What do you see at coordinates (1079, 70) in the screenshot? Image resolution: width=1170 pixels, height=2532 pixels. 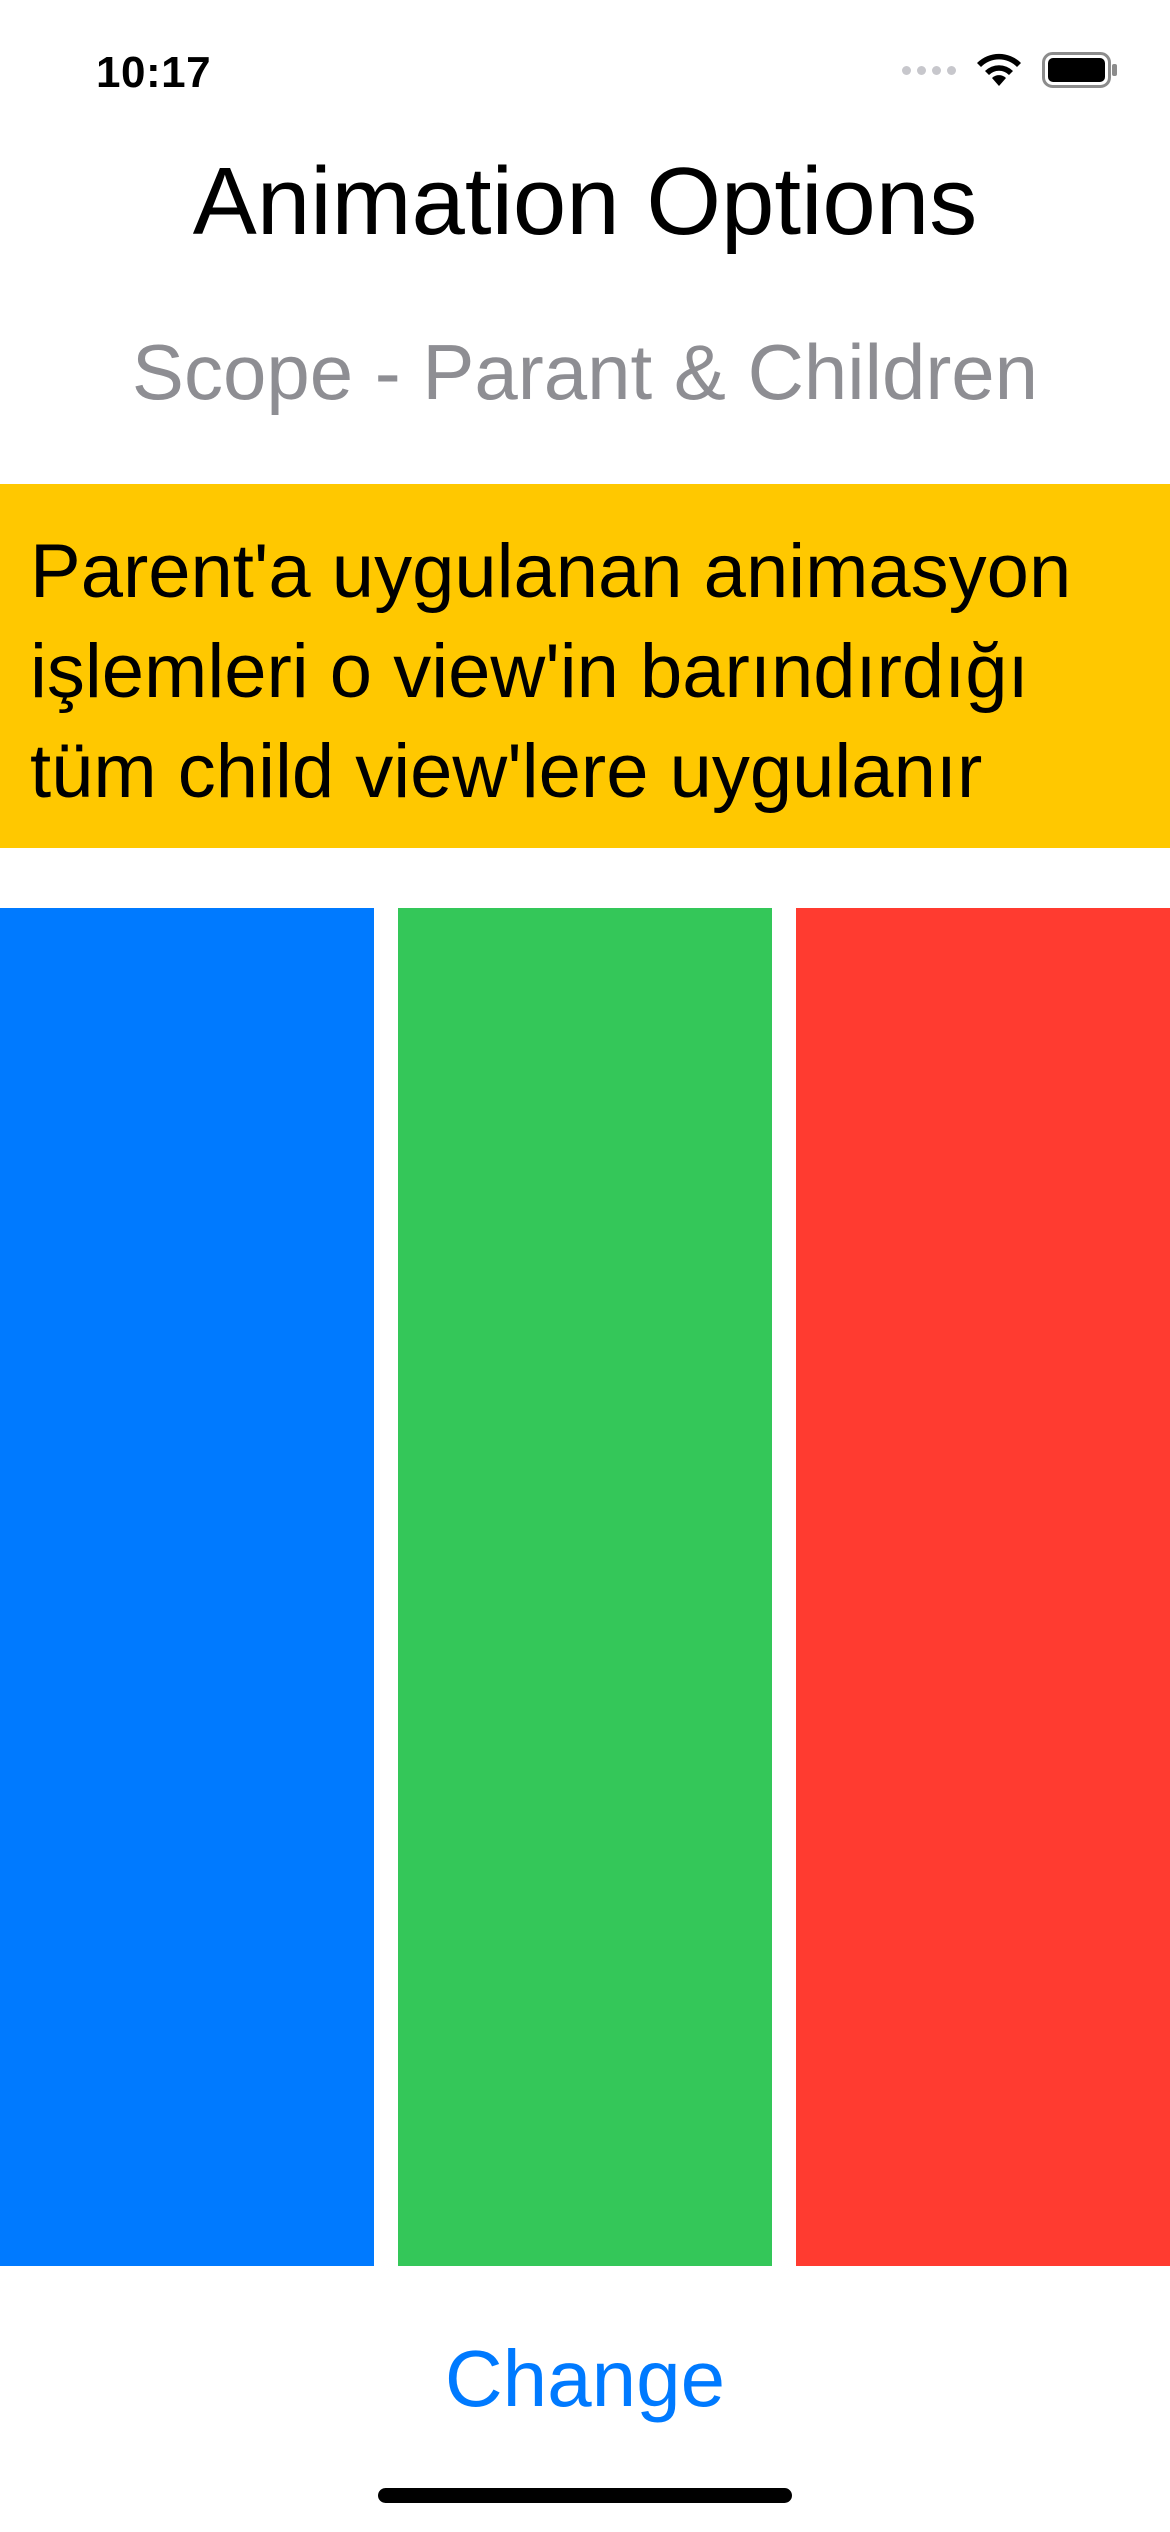 I see `battery-icon` at bounding box center [1079, 70].